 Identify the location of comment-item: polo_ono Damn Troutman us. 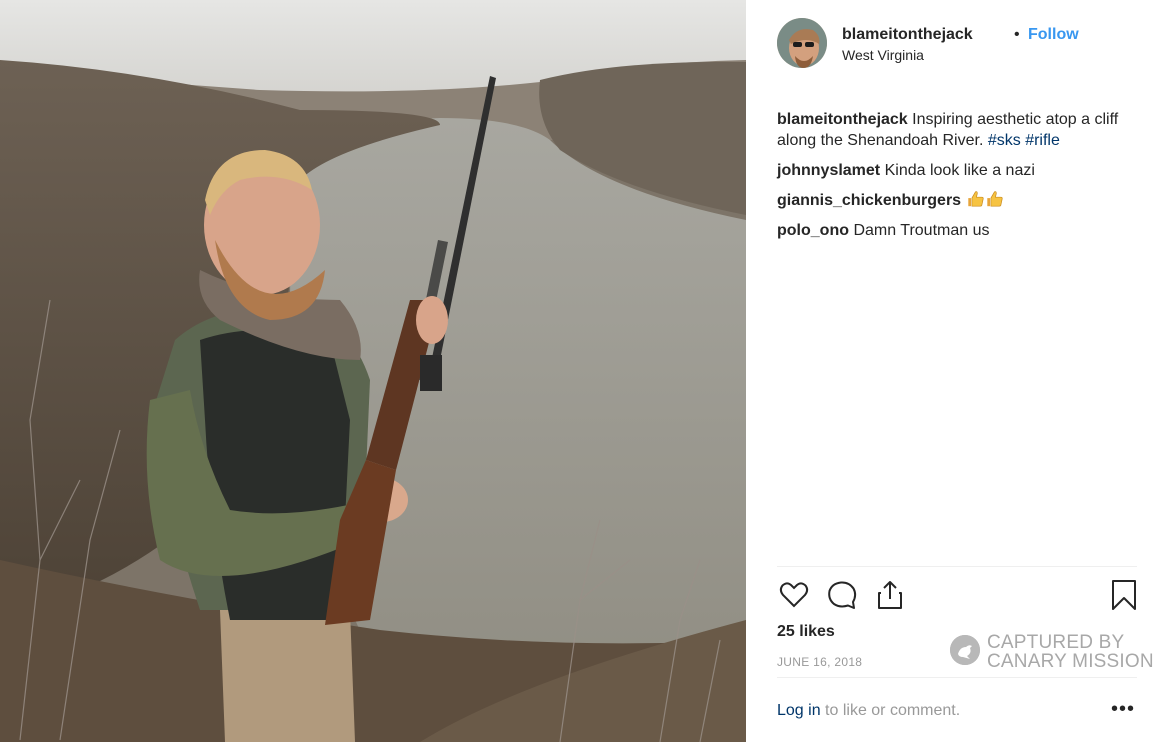
(957, 230).